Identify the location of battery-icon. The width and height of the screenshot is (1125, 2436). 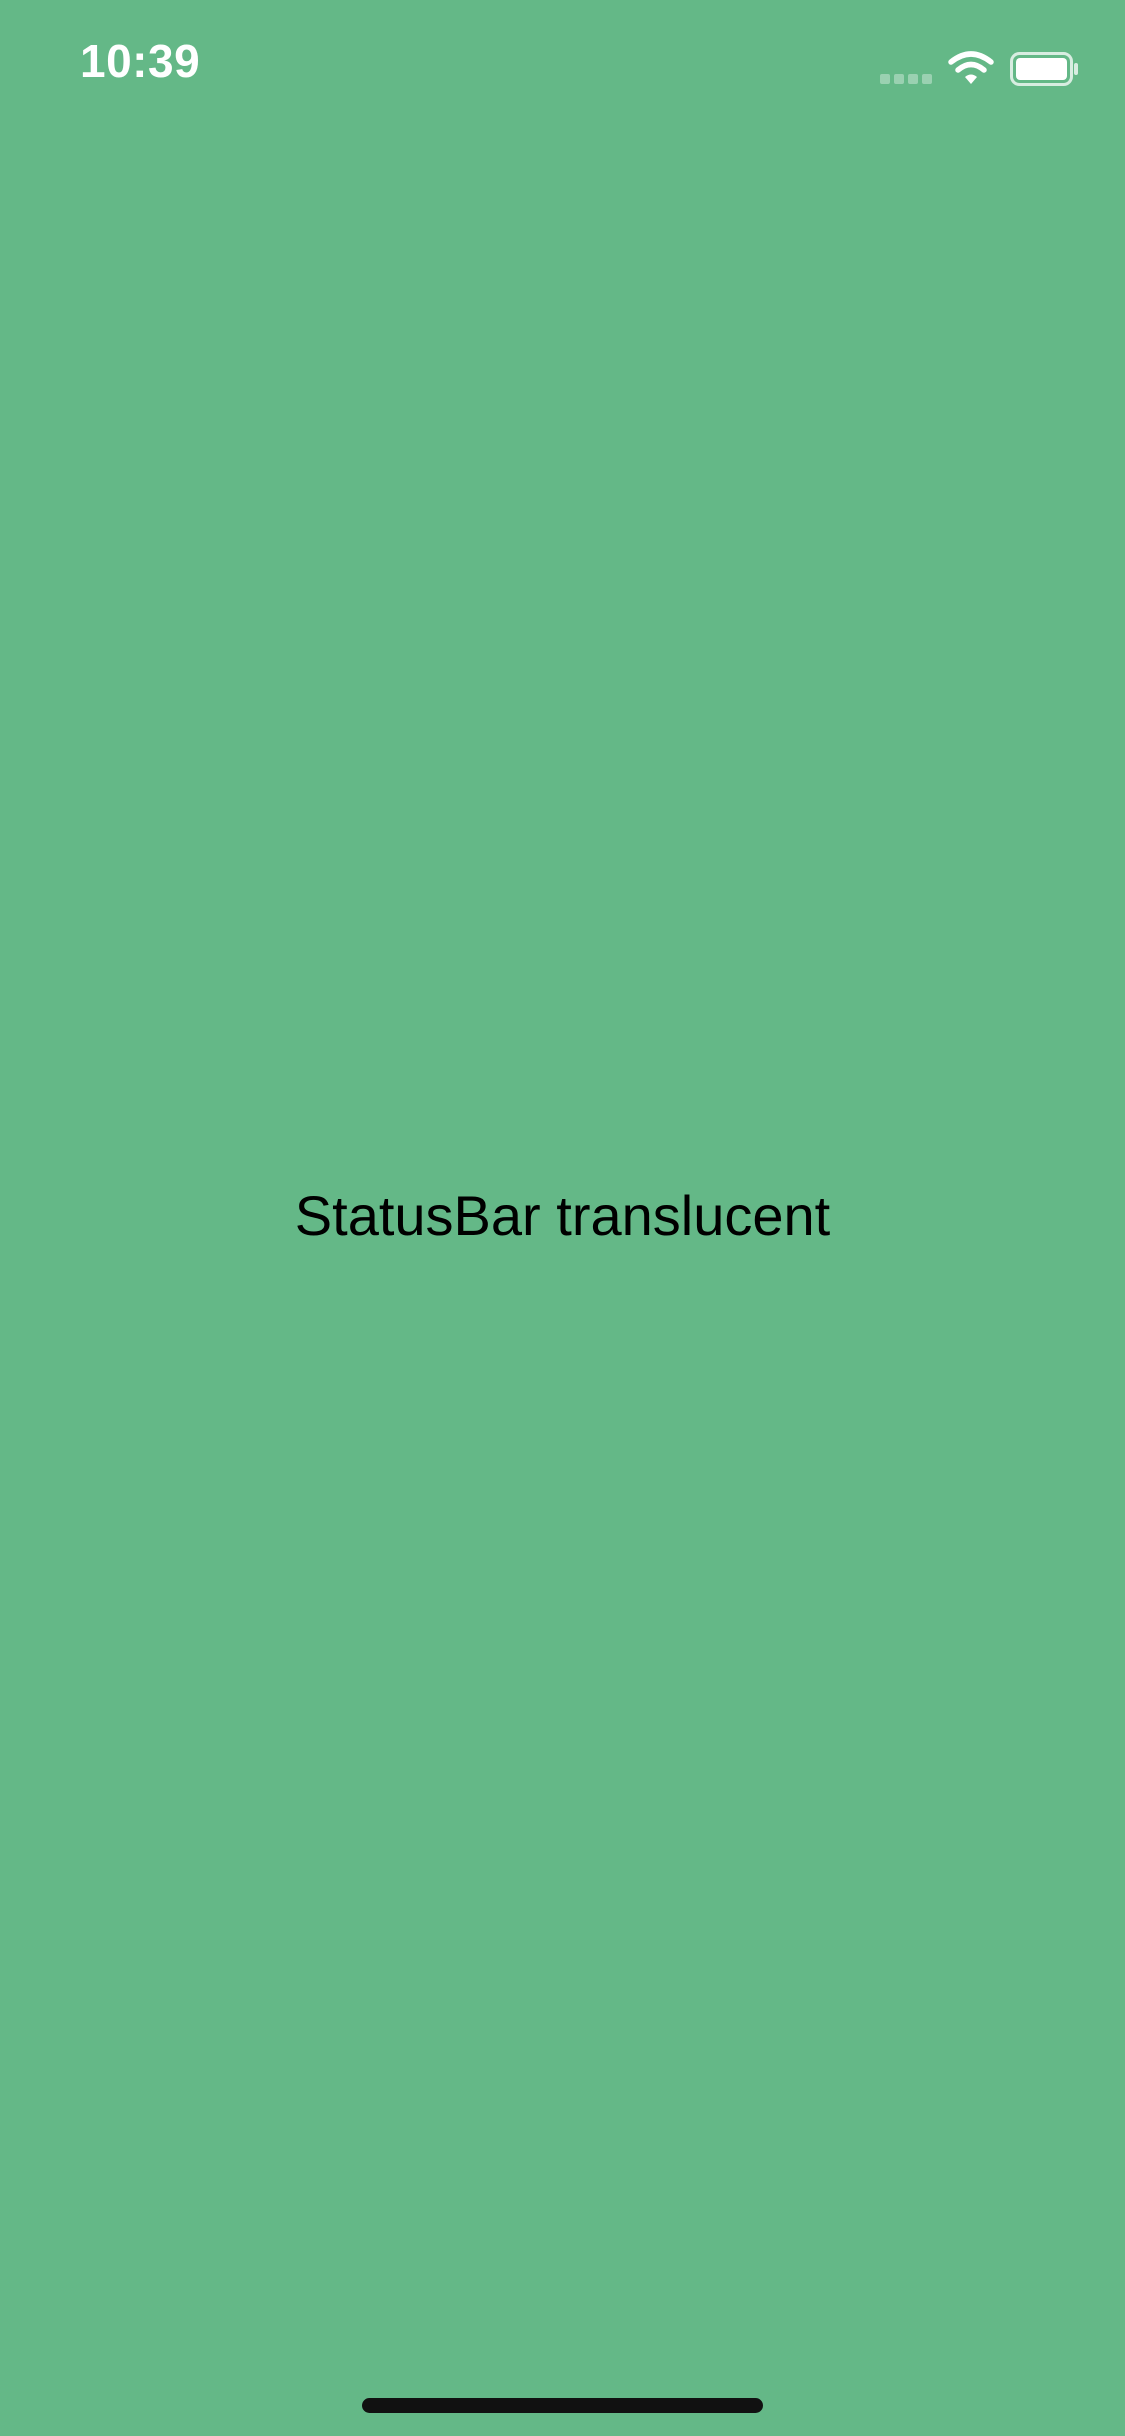
(1044, 69).